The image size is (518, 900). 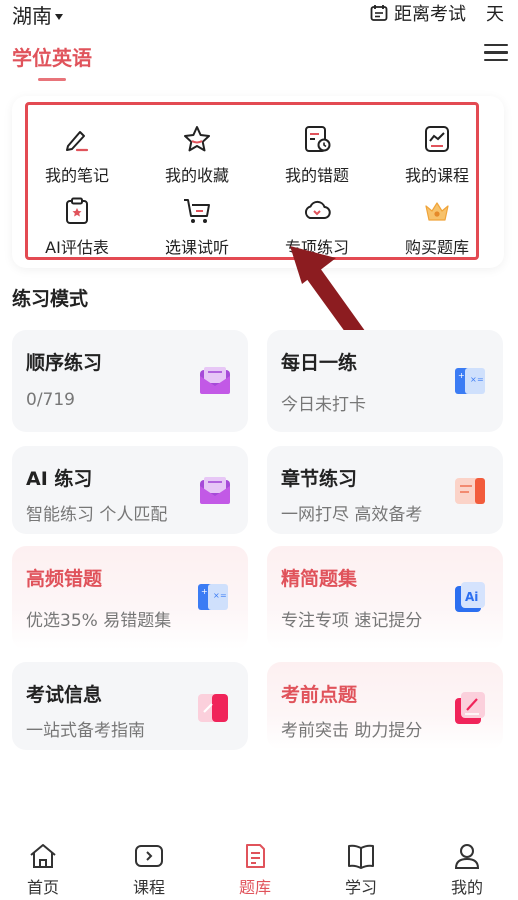 I want to click on tab-label: 学习, so click(x=360, y=887).